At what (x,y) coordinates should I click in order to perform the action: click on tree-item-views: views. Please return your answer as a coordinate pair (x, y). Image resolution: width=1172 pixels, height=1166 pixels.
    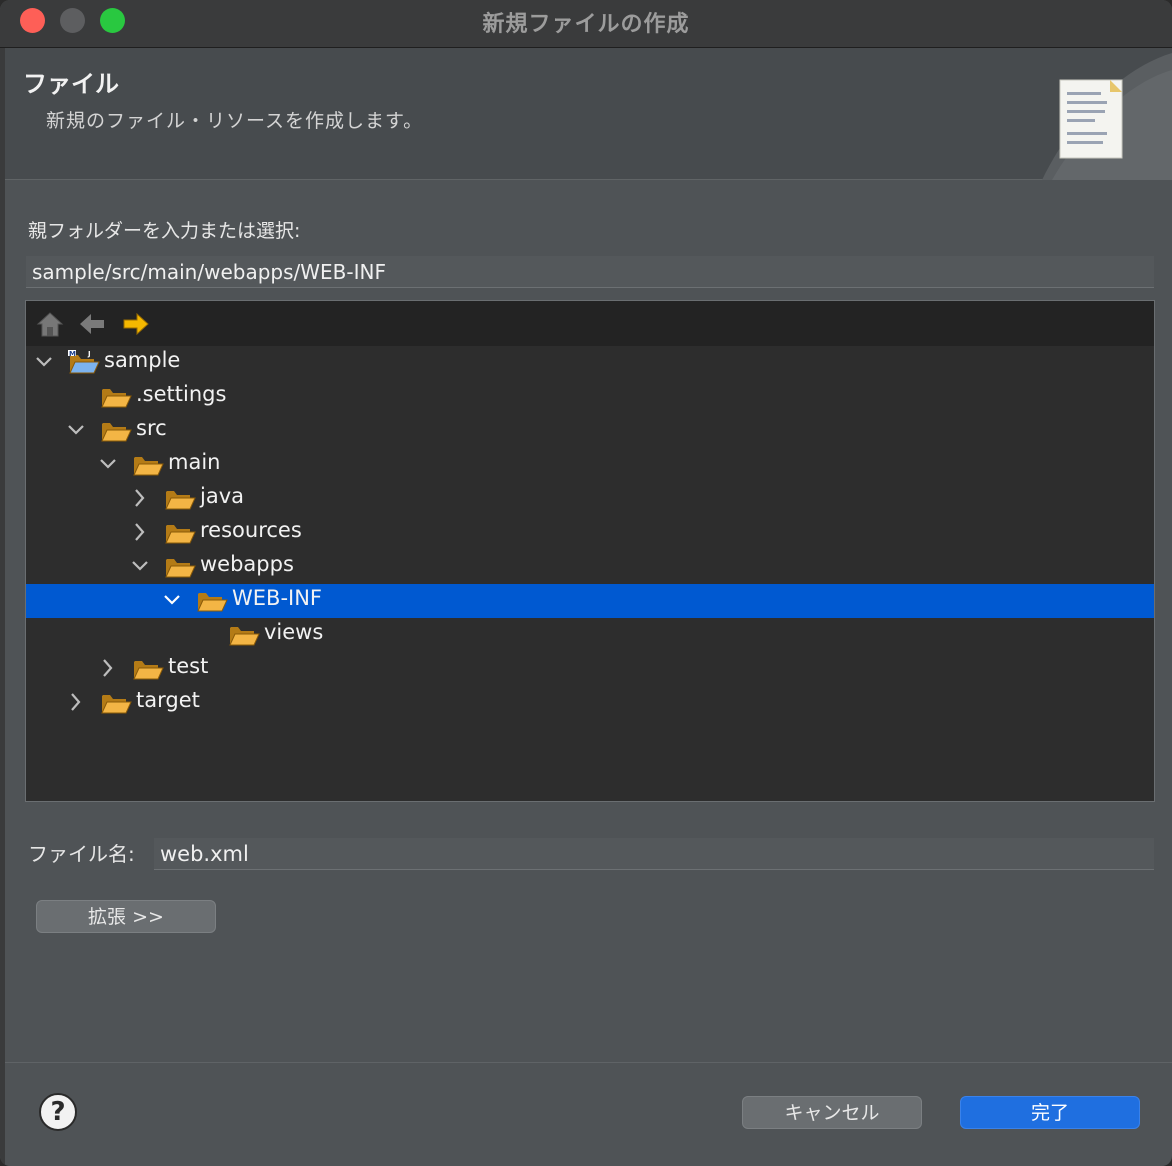
    Looking at the image, I should click on (590, 635).